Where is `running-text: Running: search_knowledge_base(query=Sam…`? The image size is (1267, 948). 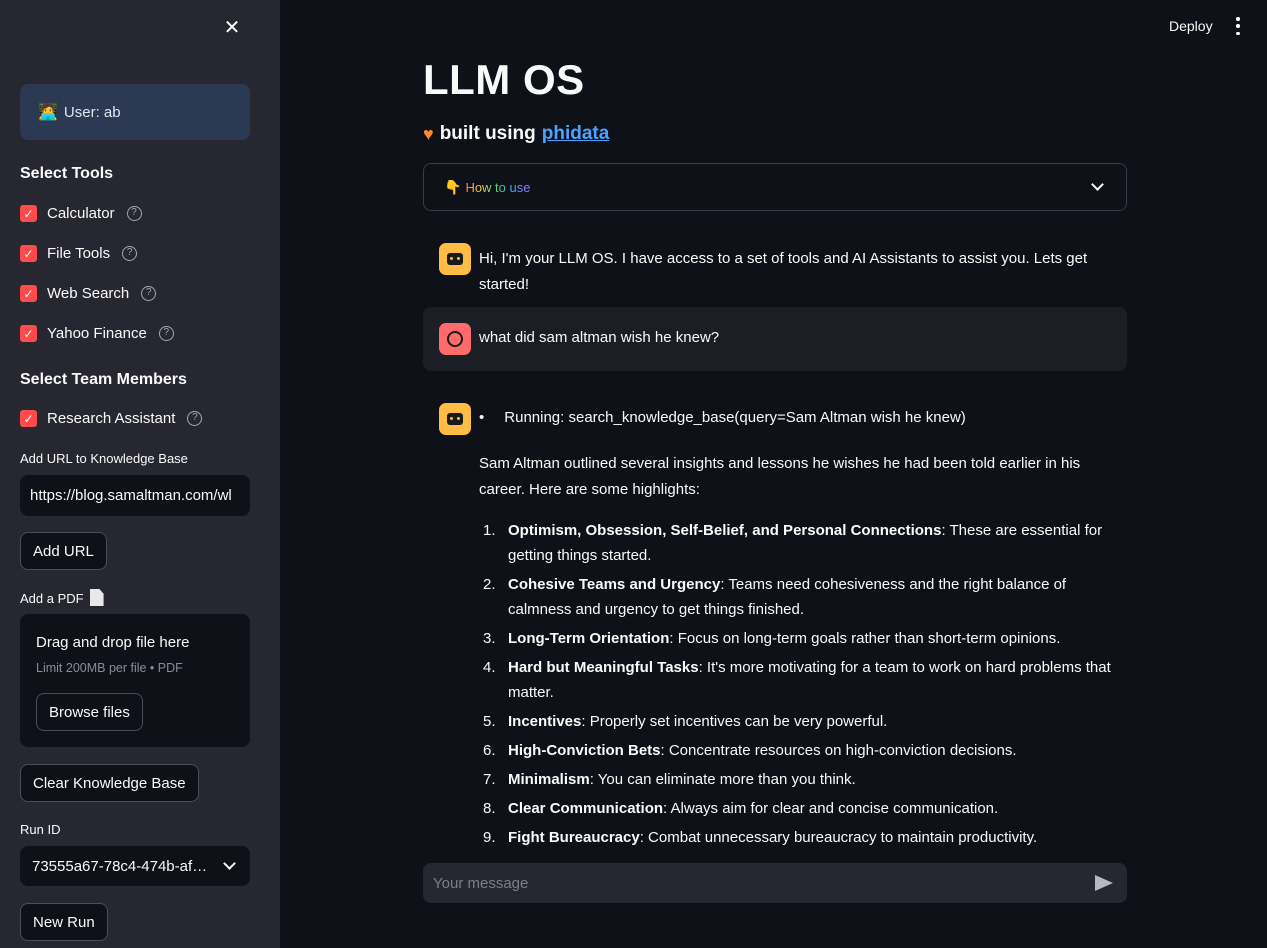 running-text: Running: search_knowledge_base(query=Sam… is located at coordinates (735, 417).